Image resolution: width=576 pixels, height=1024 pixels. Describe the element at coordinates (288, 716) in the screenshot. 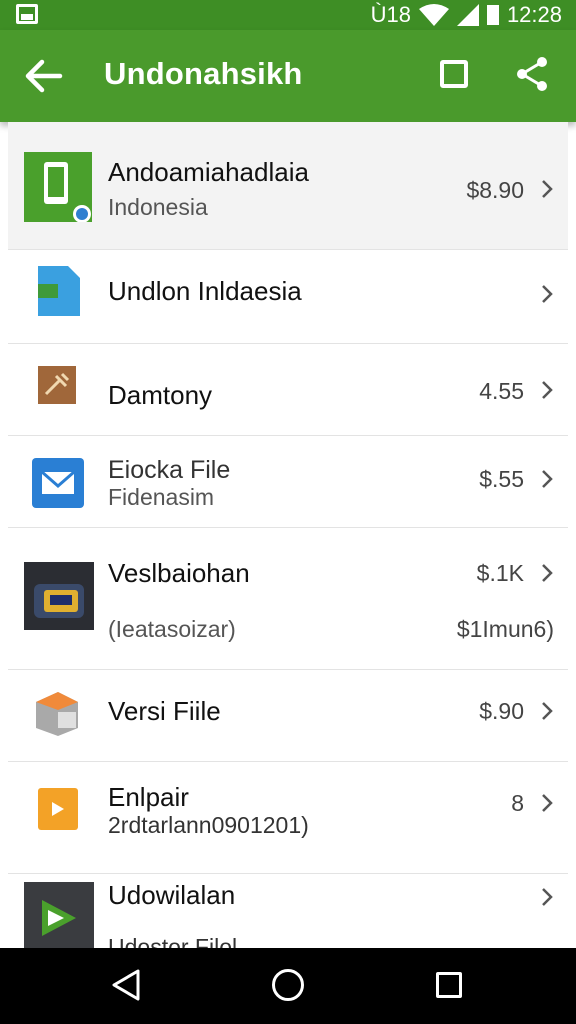

I see `list-item: Versi Fiile $.90` at that location.